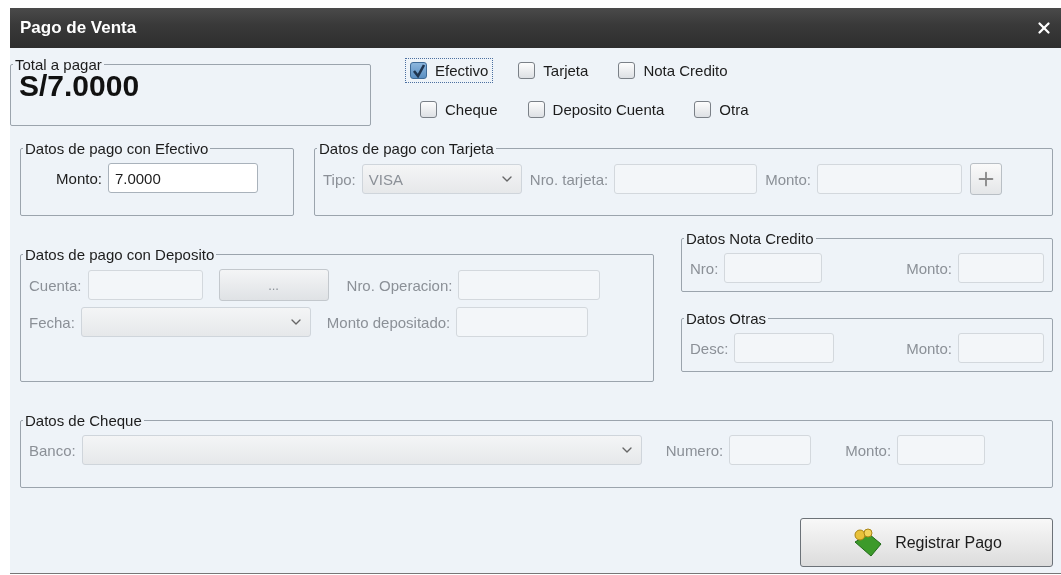 The height and width of the screenshot is (575, 1061). Describe the element at coordinates (117, 148) in the screenshot. I see `group-title: Datos de pago con Efectivo` at that location.